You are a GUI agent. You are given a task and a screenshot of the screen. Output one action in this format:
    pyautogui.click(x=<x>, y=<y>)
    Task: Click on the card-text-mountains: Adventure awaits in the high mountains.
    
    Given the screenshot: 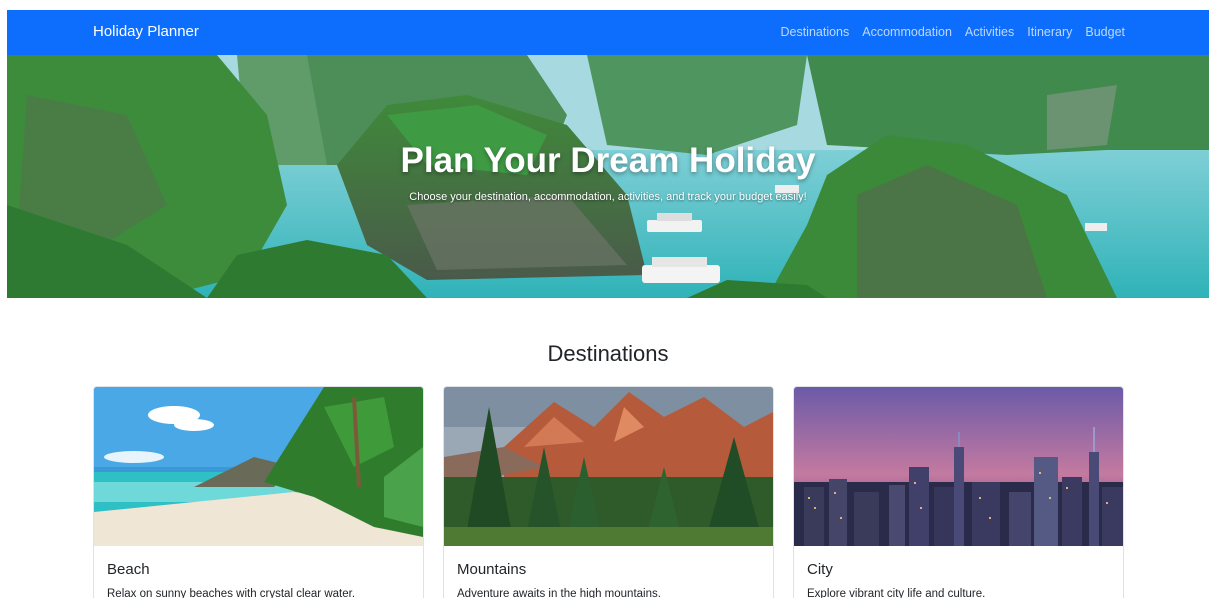 What is the action you would take?
    pyautogui.click(x=559, y=593)
    